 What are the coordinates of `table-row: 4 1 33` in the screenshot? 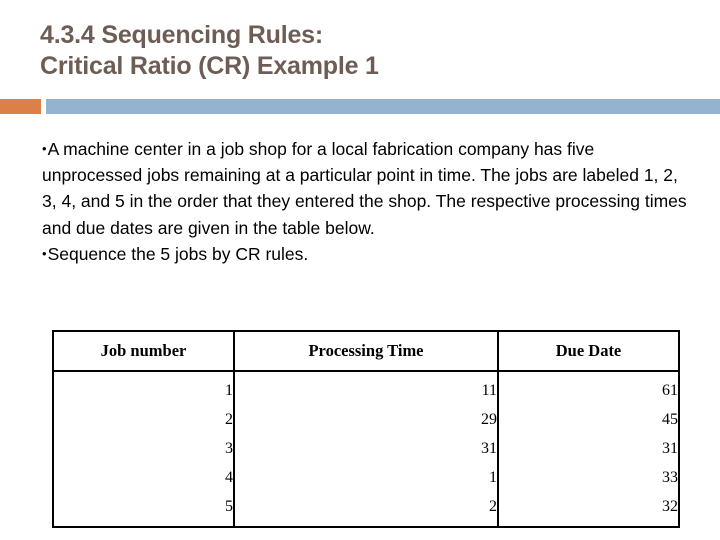 It's located at (366, 477).